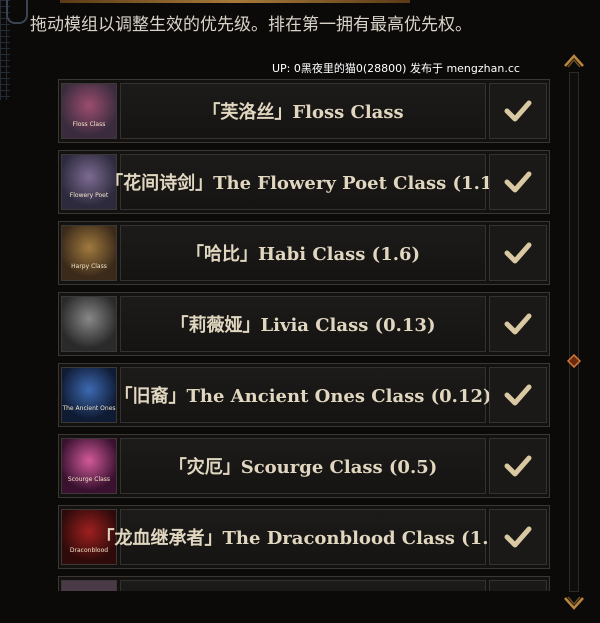 This screenshot has width=600, height=623. What do you see at coordinates (574, 60) in the screenshot?
I see `scroll-up-icon` at bounding box center [574, 60].